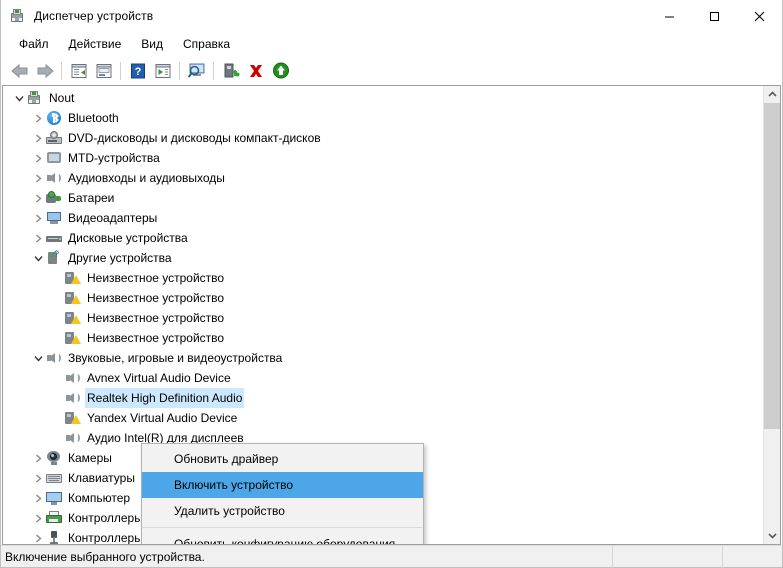 This screenshot has height=568, width=783. I want to click on uninstall-device-icon, so click(255, 71).